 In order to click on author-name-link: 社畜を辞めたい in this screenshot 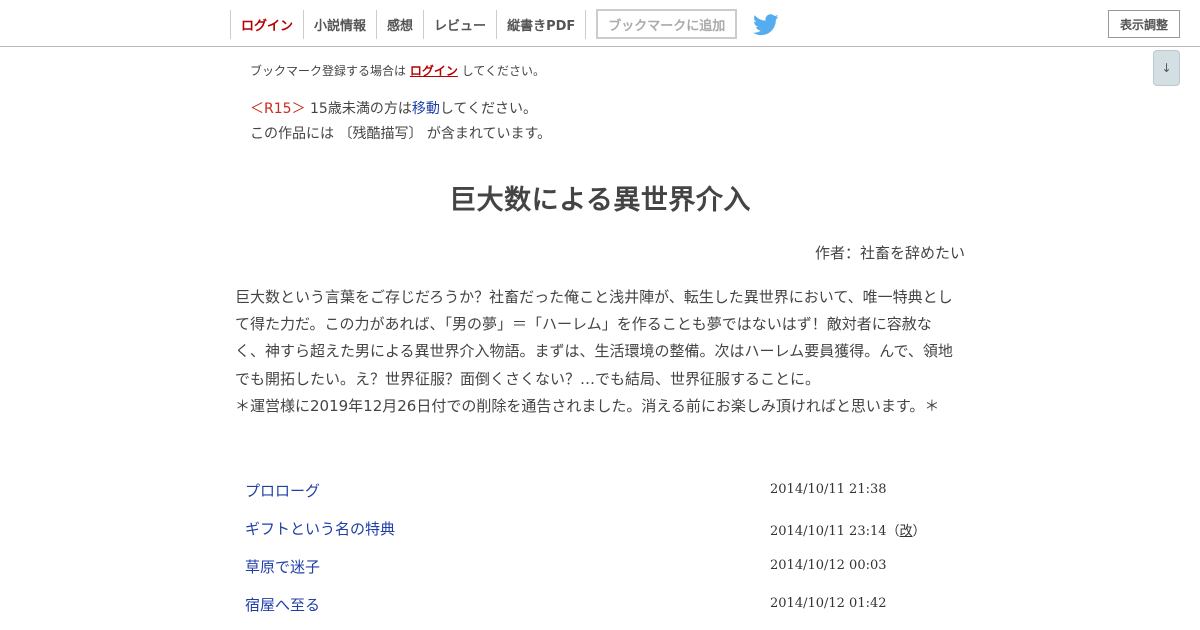, I will do `click(912, 253)`.